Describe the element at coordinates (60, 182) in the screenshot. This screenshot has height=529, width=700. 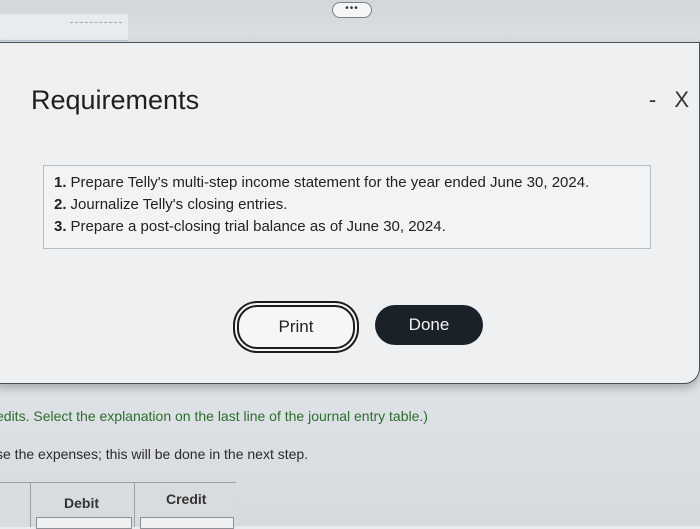
I see `requirement-number: 1.` at that location.